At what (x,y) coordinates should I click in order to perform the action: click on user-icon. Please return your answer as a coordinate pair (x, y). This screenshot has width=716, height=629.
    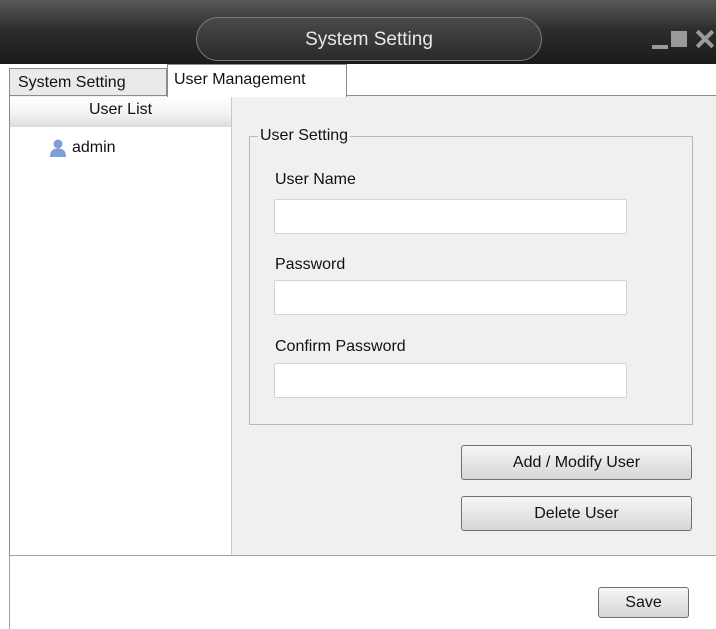
    Looking at the image, I should click on (58, 148).